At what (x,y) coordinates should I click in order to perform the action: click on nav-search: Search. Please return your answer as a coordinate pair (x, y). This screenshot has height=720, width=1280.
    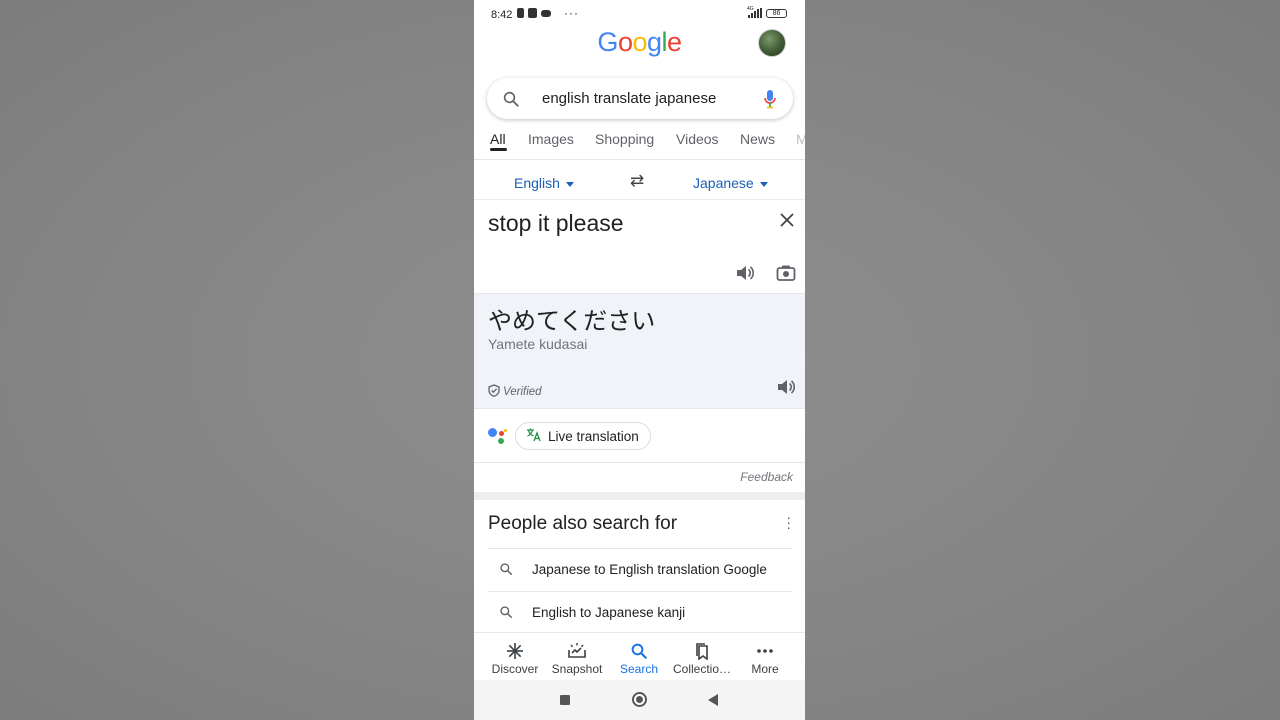
    Looking at the image, I should click on (639, 658).